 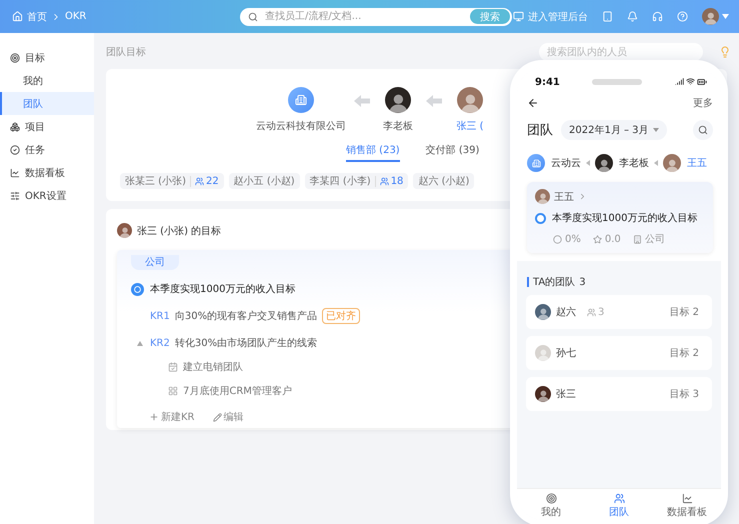 I want to click on caret-icon, so click(x=140, y=343).